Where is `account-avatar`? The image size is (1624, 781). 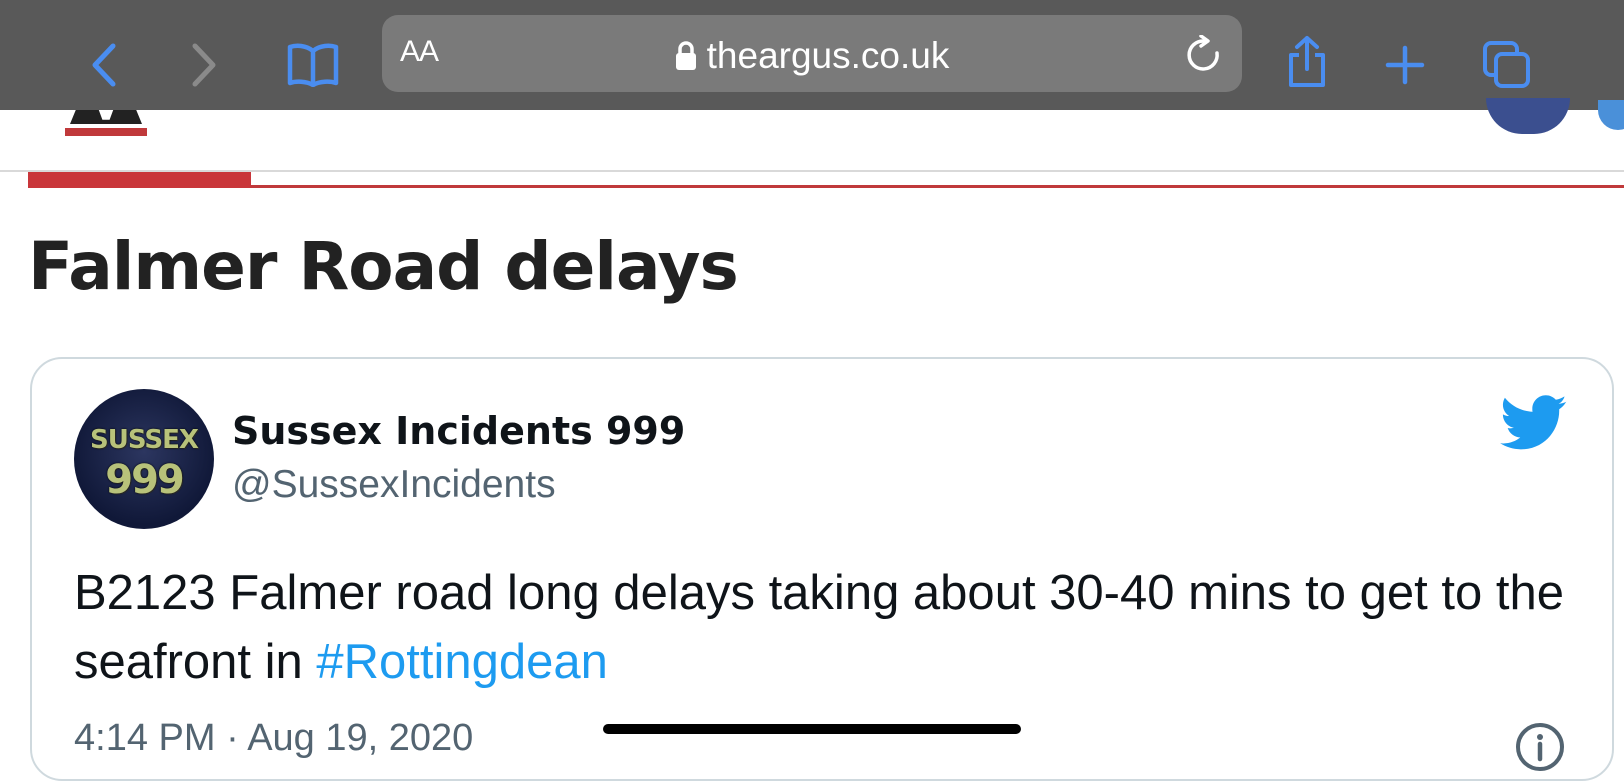
account-avatar is located at coordinates (1528, 116).